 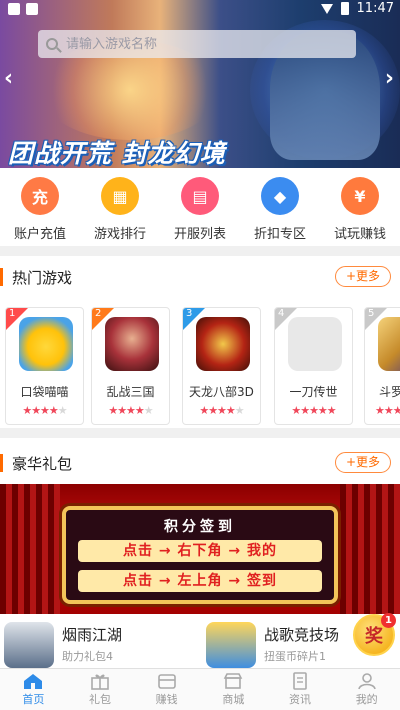 What do you see at coordinates (200, 463) in the screenshot?
I see `gift-section-header: 豪华礼包 +更多` at bounding box center [200, 463].